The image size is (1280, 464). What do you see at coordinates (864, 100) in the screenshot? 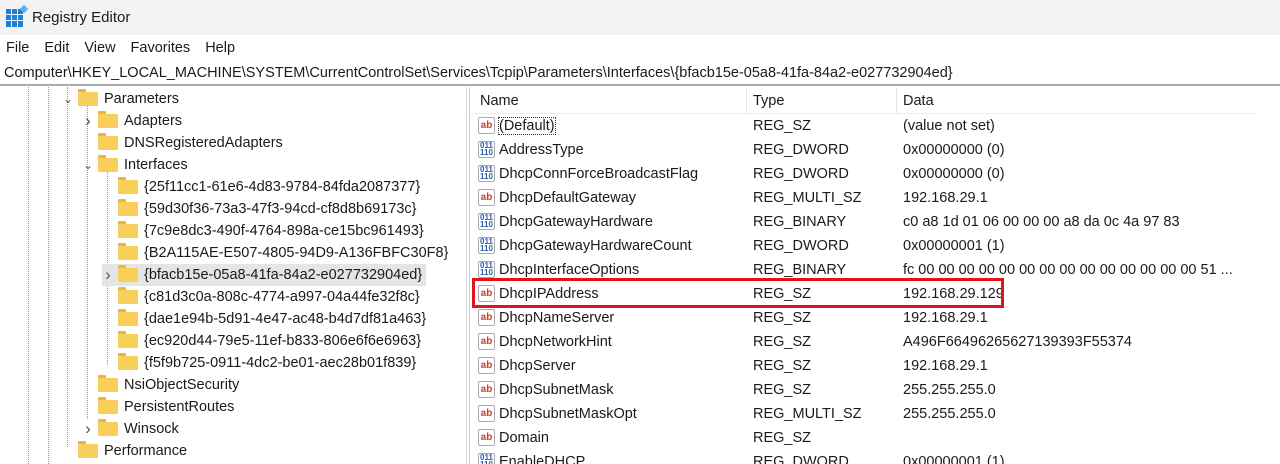
I see `column-headers: Name Type Data` at bounding box center [864, 100].